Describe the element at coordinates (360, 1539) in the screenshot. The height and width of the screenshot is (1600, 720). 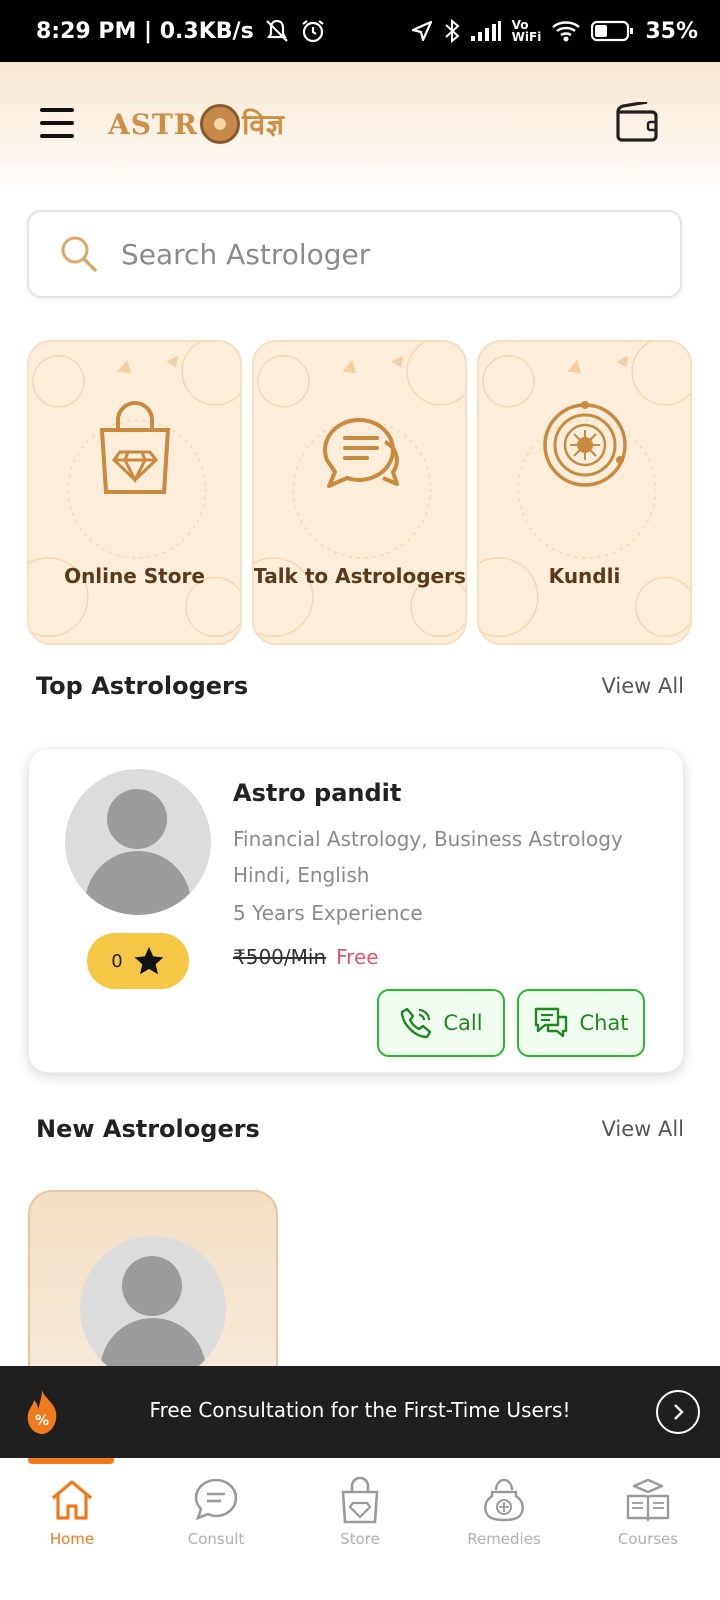
I see `nav-store-label: Store` at that location.